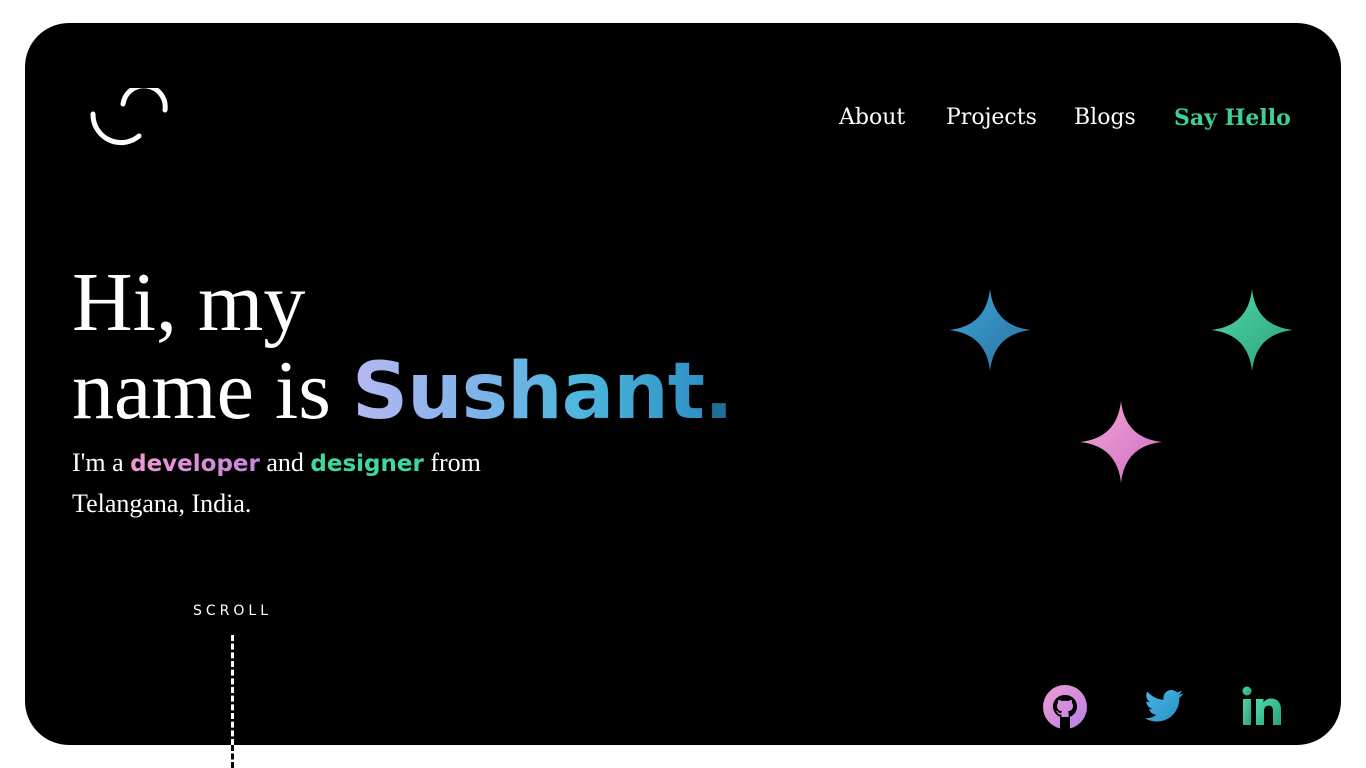  Describe the element at coordinates (1262, 707) in the screenshot. I see `linkedin-icon` at that location.